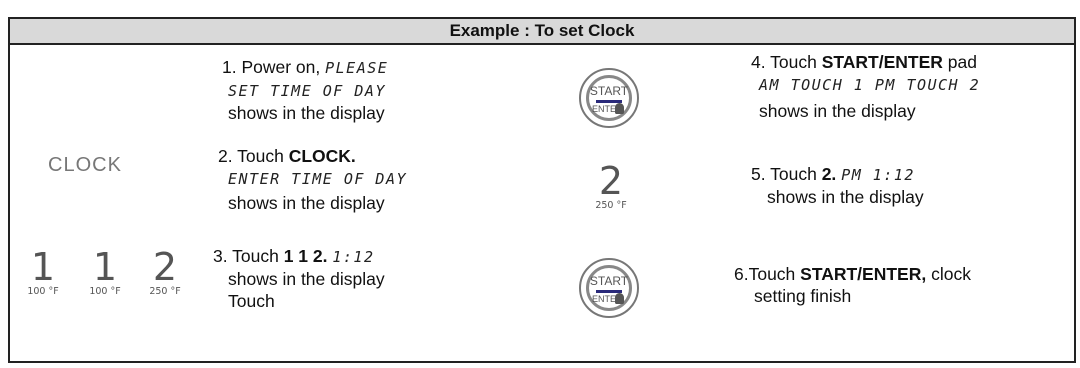 This screenshot has height=368, width=1080. I want to click on step-4-lcd: AM TOUCH 1 PM TOUCH 2, so click(870, 85).